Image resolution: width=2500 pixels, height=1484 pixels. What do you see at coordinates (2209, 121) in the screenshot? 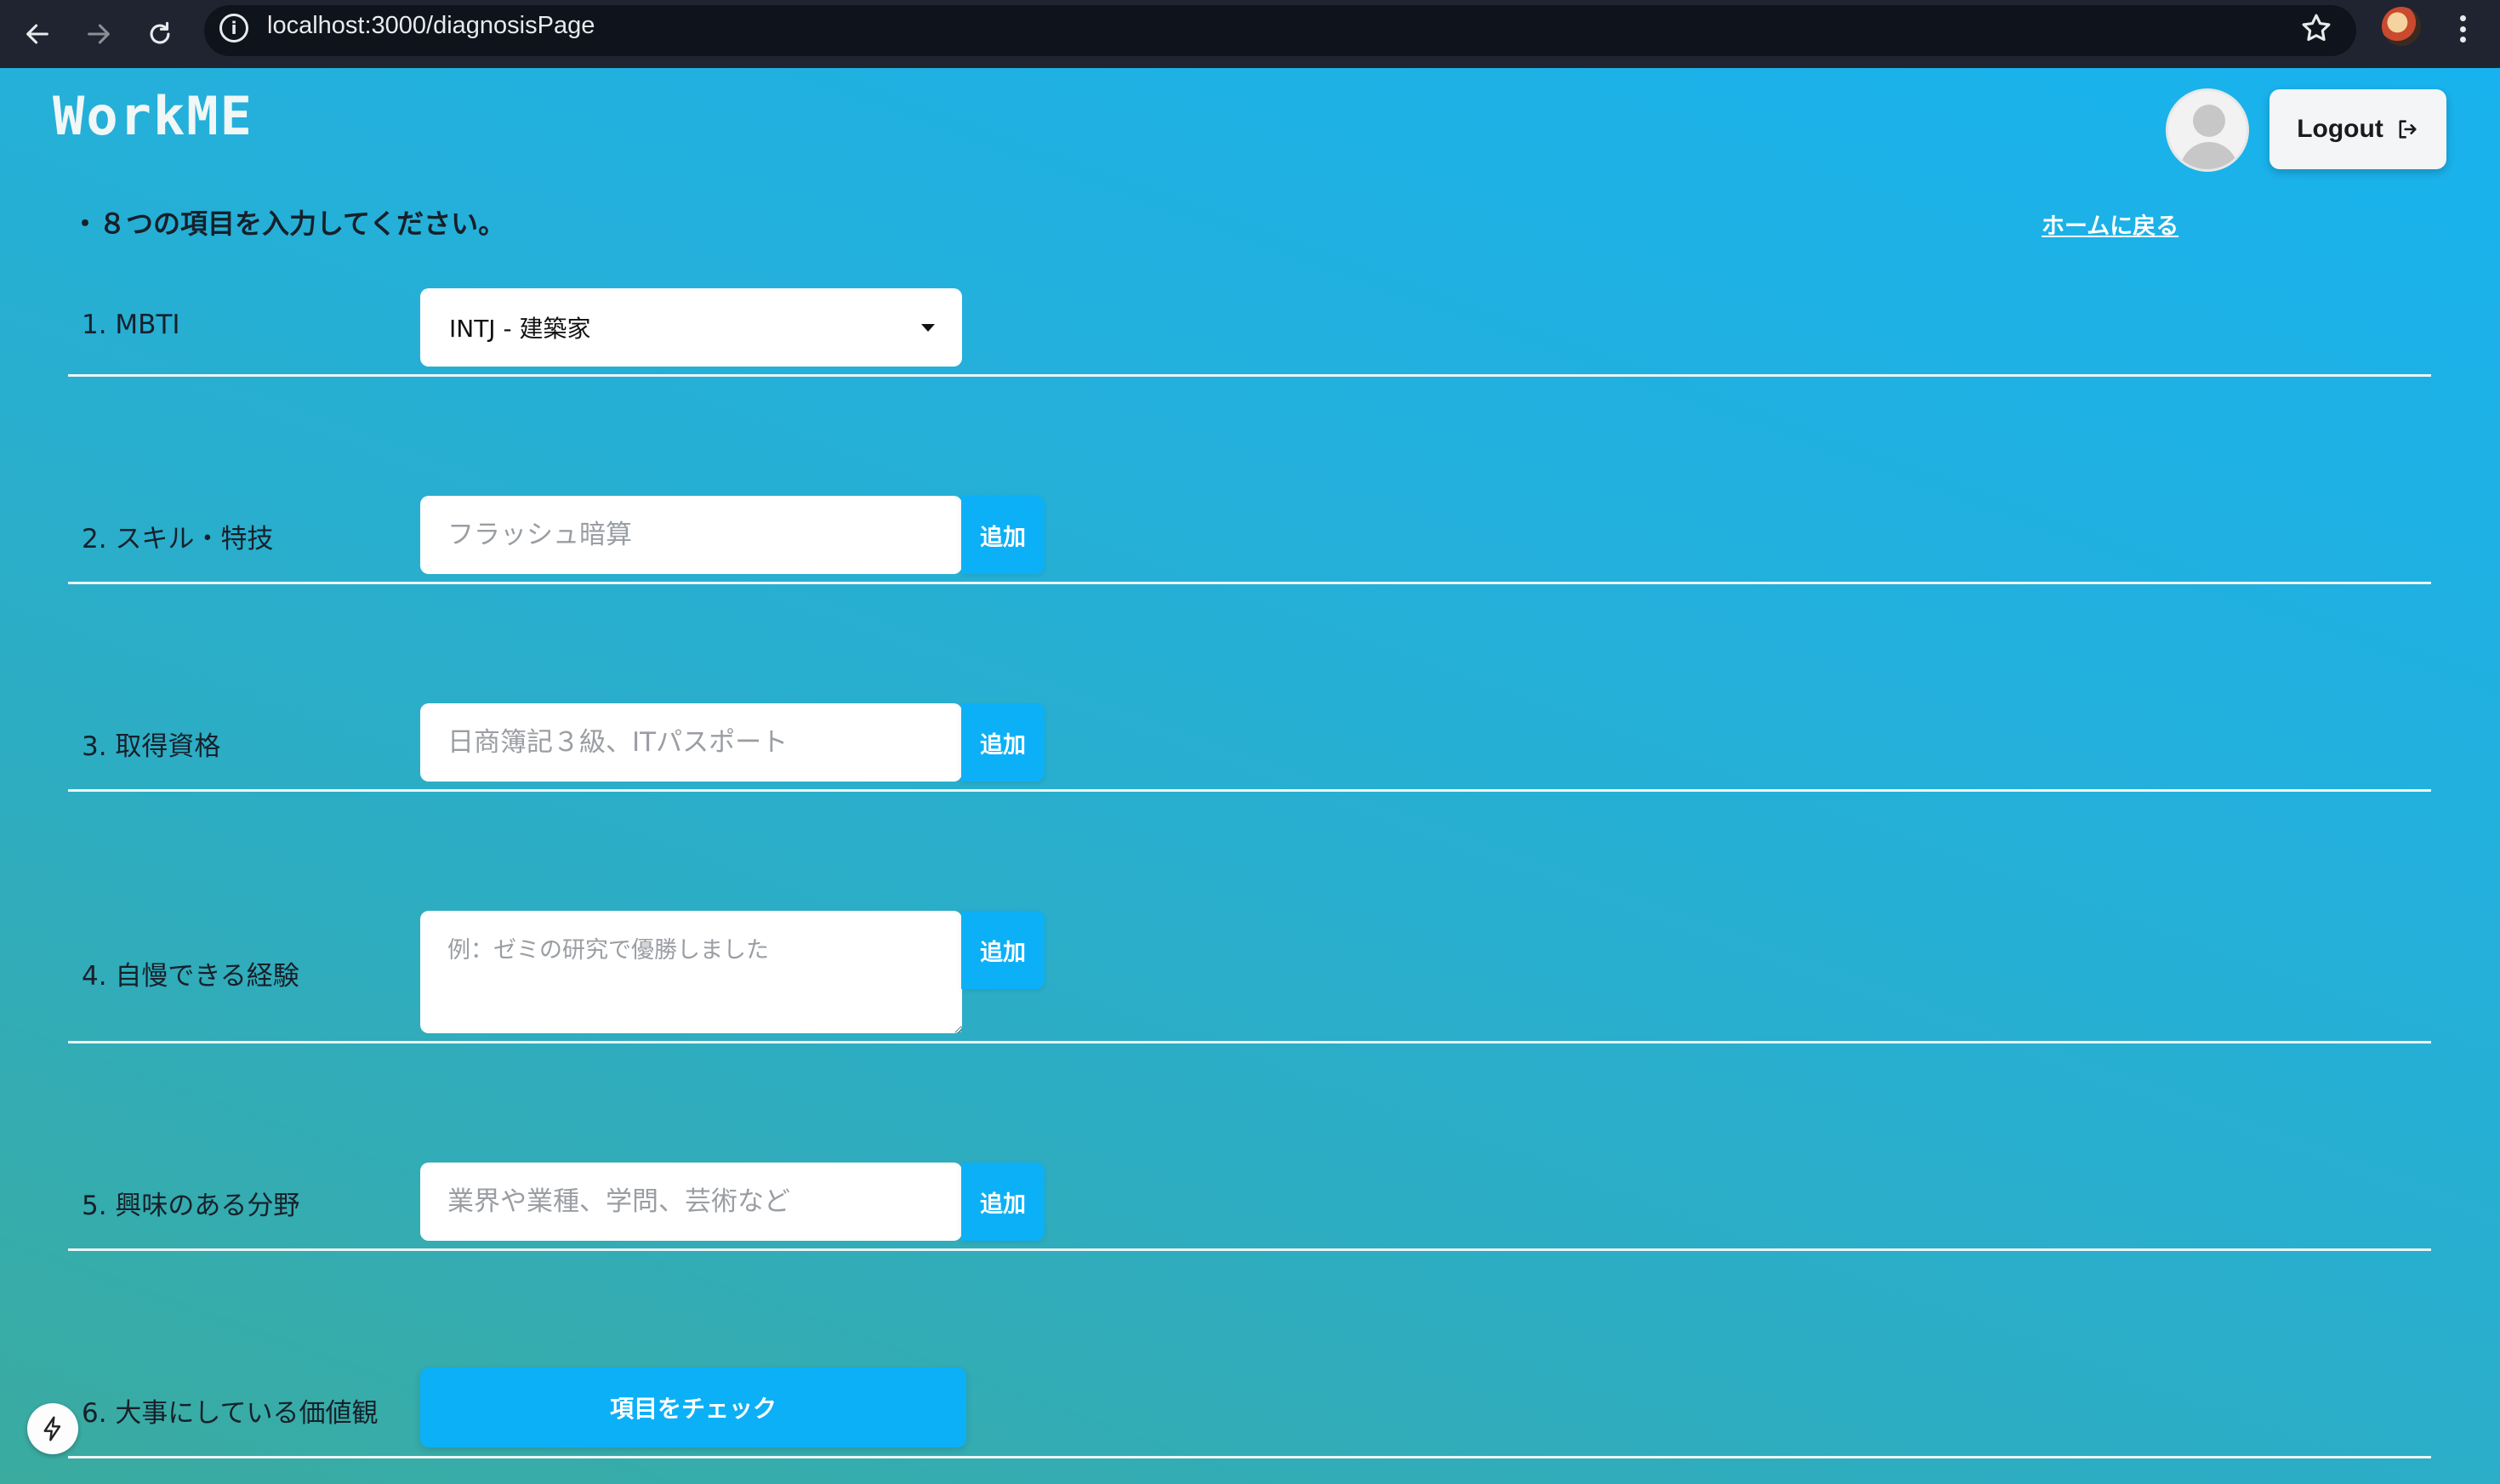
I see `avatar-head-shape` at bounding box center [2209, 121].